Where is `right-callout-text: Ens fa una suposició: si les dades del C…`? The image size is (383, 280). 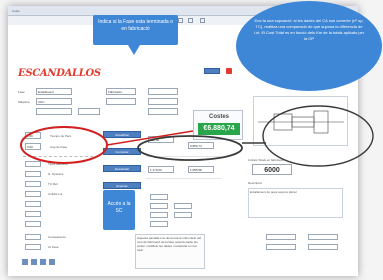
right-callout-text: Ens fa una suposició: si les dades del C… is located at coordinates (309, 29).